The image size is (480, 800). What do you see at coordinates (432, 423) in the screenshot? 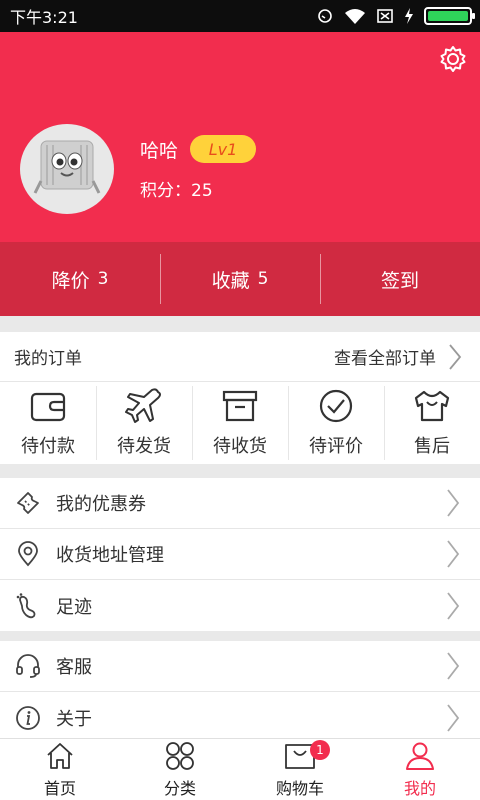
I see `order-after-sales: 售后` at bounding box center [432, 423].